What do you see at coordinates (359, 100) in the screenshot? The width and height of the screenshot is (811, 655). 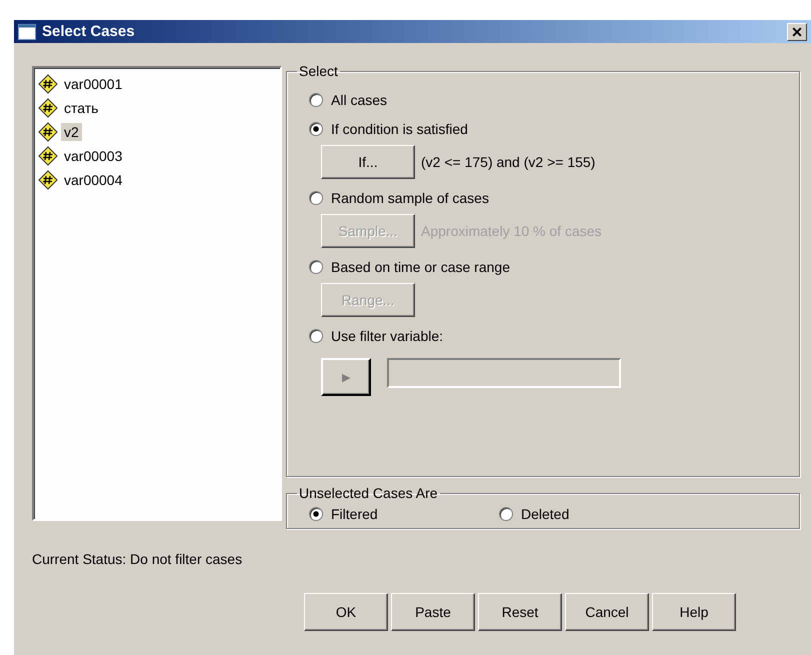 I see `radio-label: All cases` at bounding box center [359, 100].